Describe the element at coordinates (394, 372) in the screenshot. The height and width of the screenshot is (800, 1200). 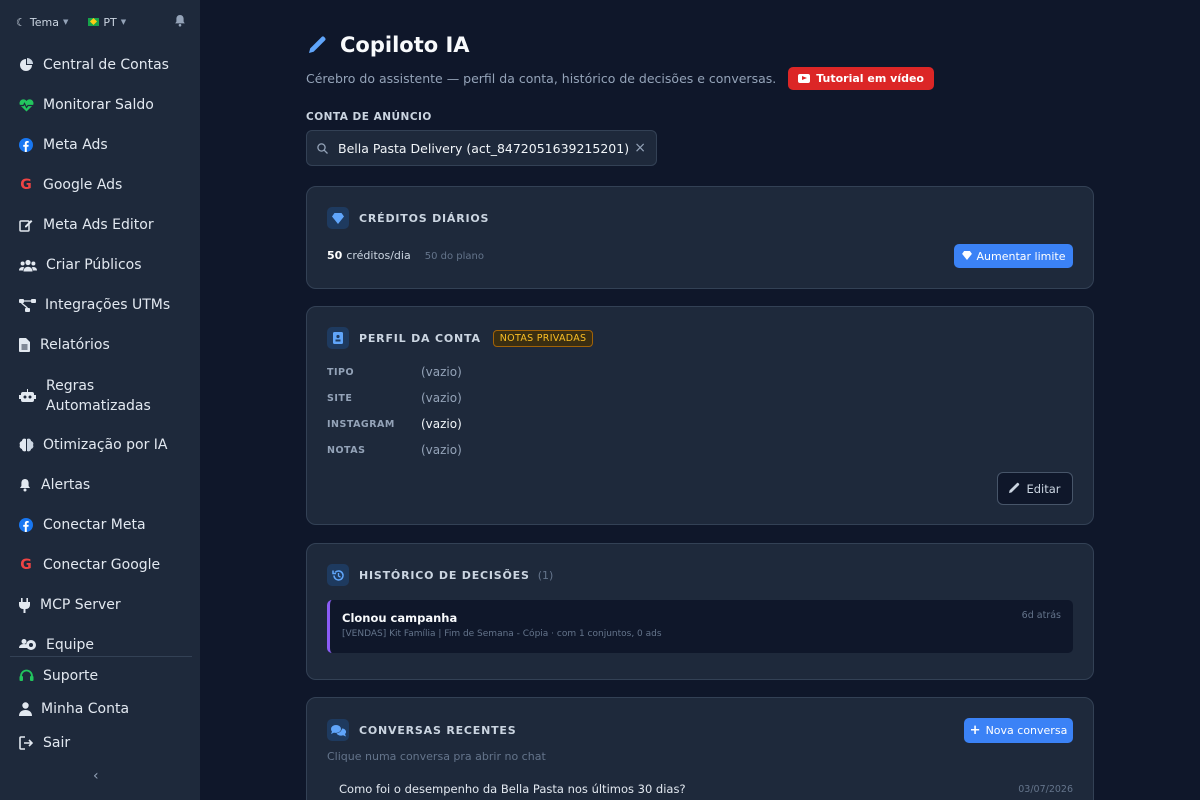
I see `profile-field-tipo: TIPO (vazio)` at that location.